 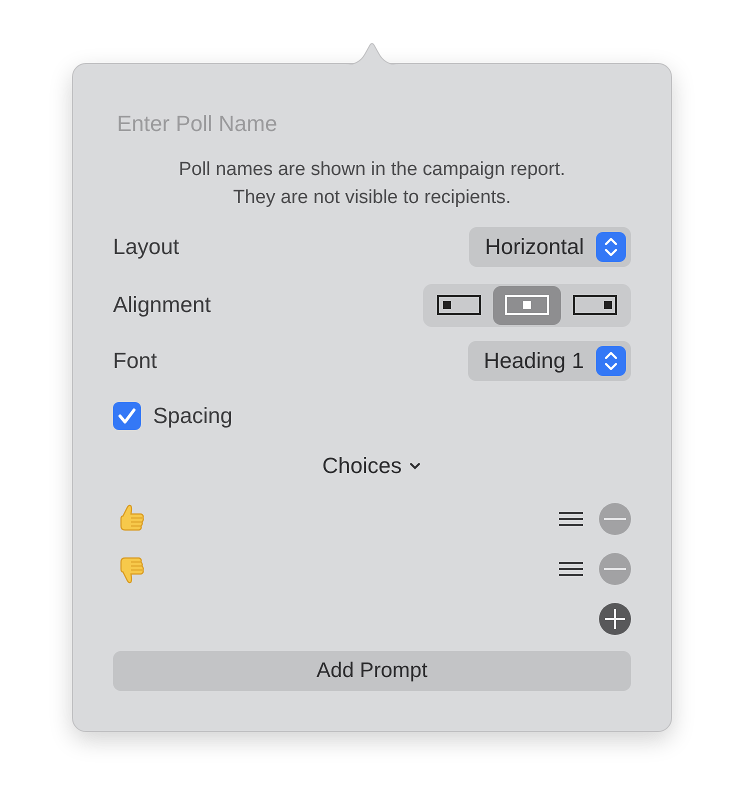 What do you see at coordinates (549, 247) in the screenshot?
I see `layout-popup: Horizontal` at bounding box center [549, 247].